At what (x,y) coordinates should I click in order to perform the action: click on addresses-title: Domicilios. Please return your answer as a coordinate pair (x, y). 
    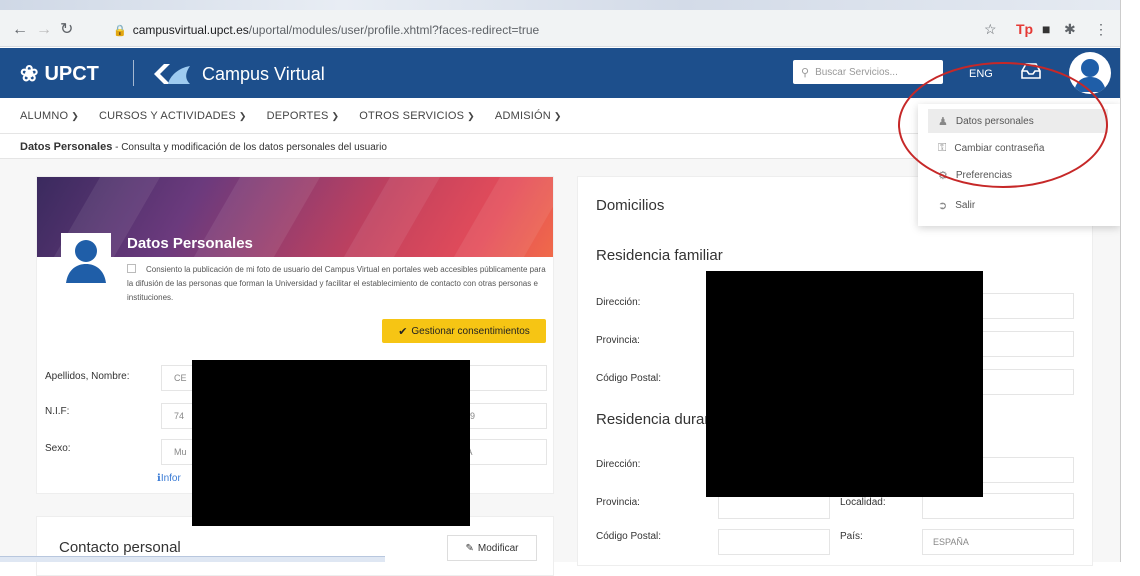
    Looking at the image, I should click on (630, 205).